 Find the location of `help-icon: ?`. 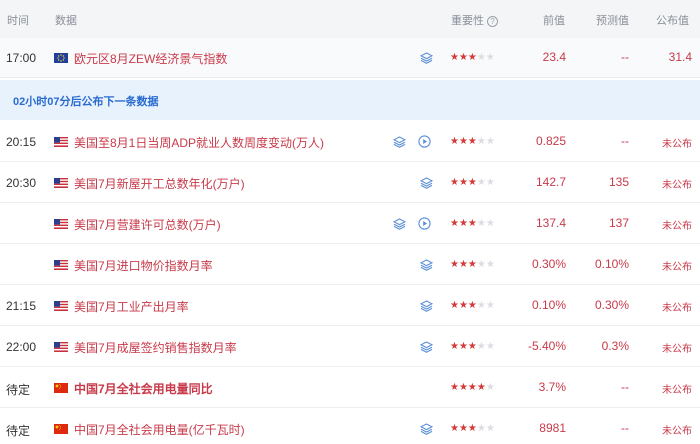

help-icon: ? is located at coordinates (492, 21).